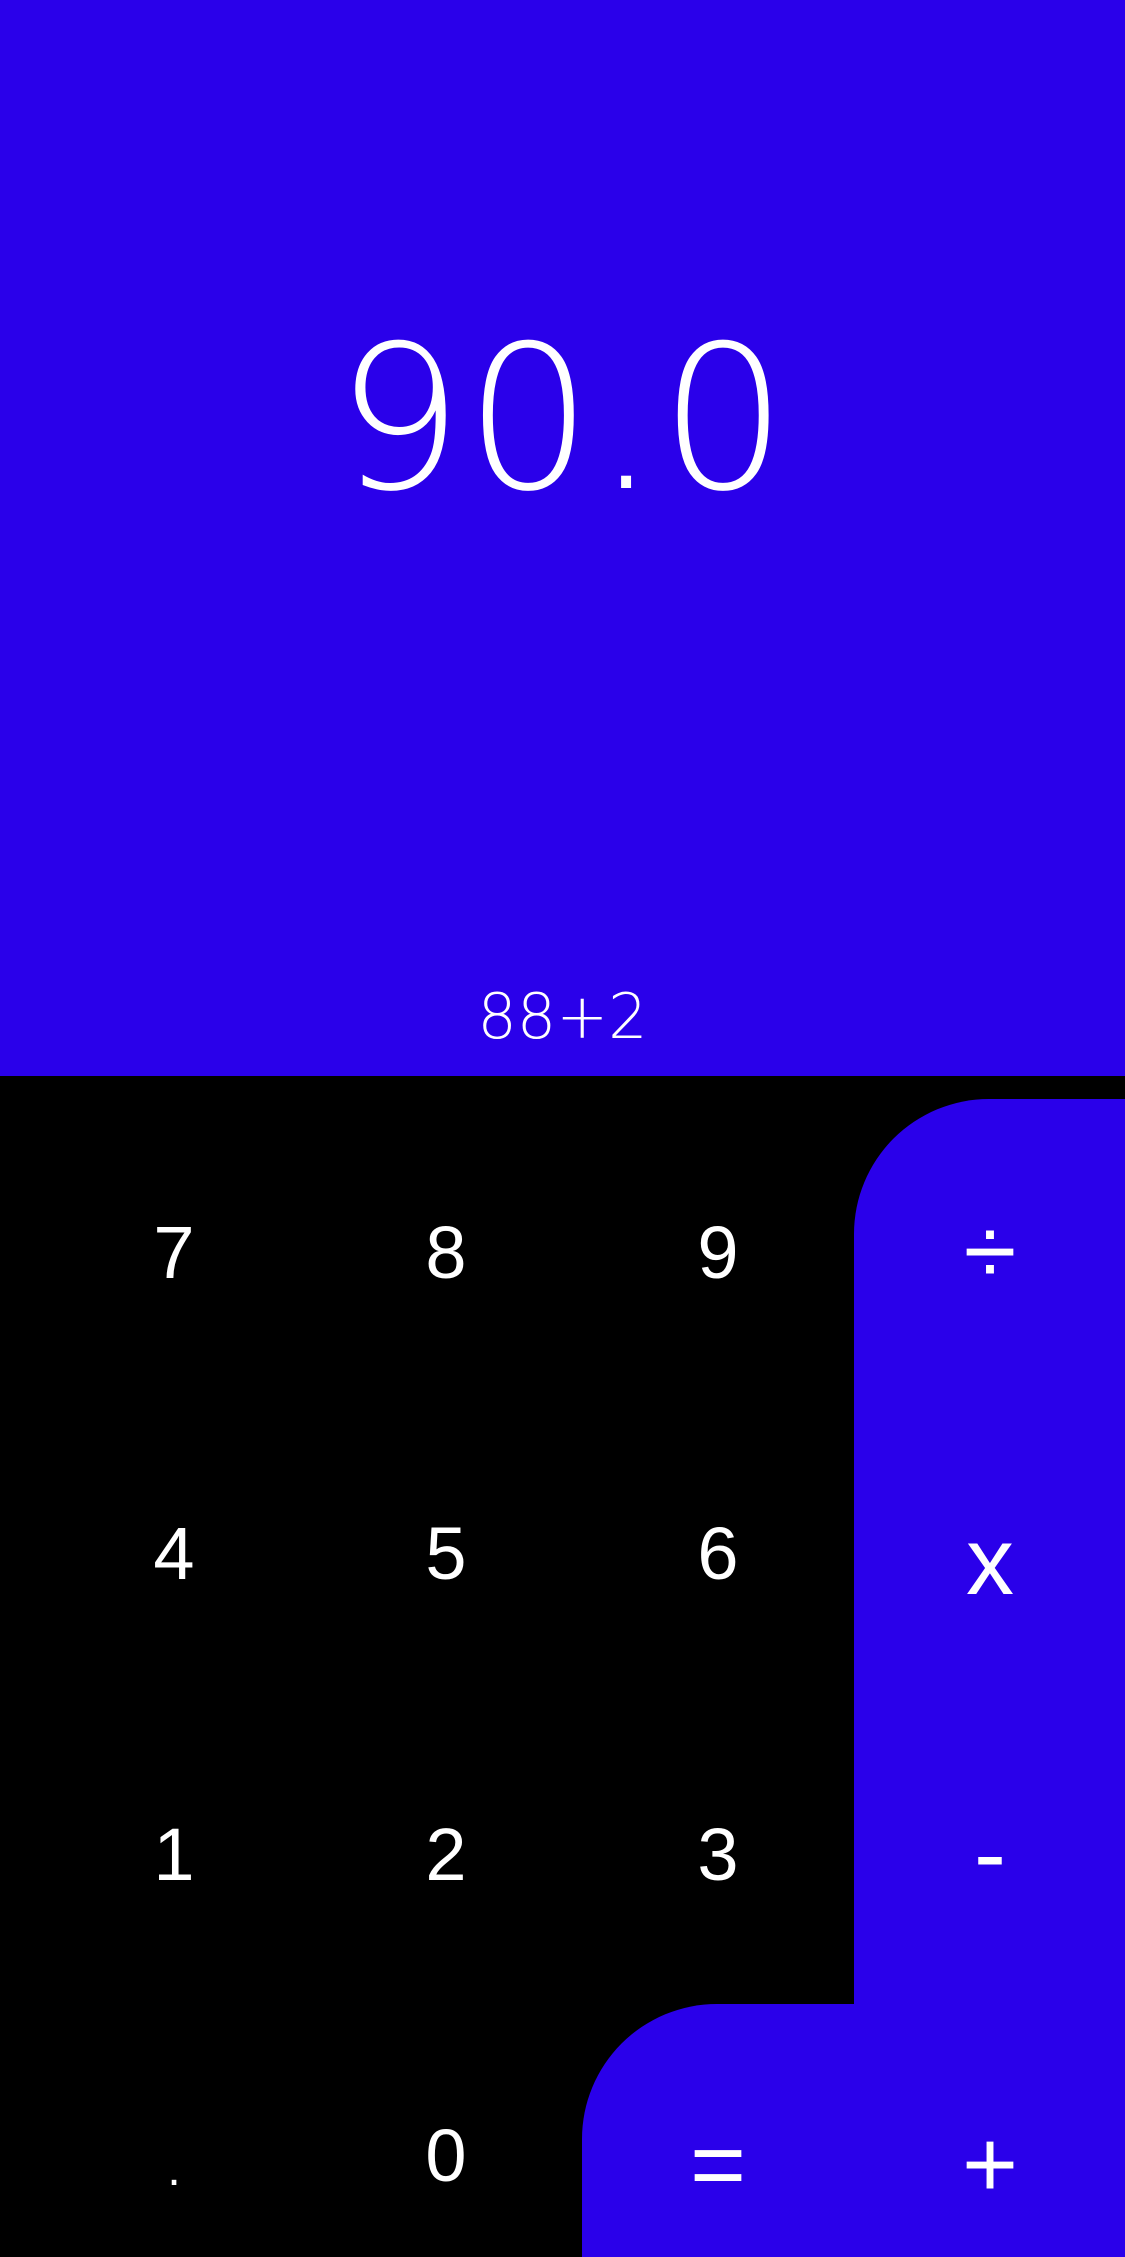 This screenshot has width=1125, height=2257. What do you see at coordinates (174, 1553) in the screenshot?
I see `key-4: 4` at bounding box center [174, 1553].